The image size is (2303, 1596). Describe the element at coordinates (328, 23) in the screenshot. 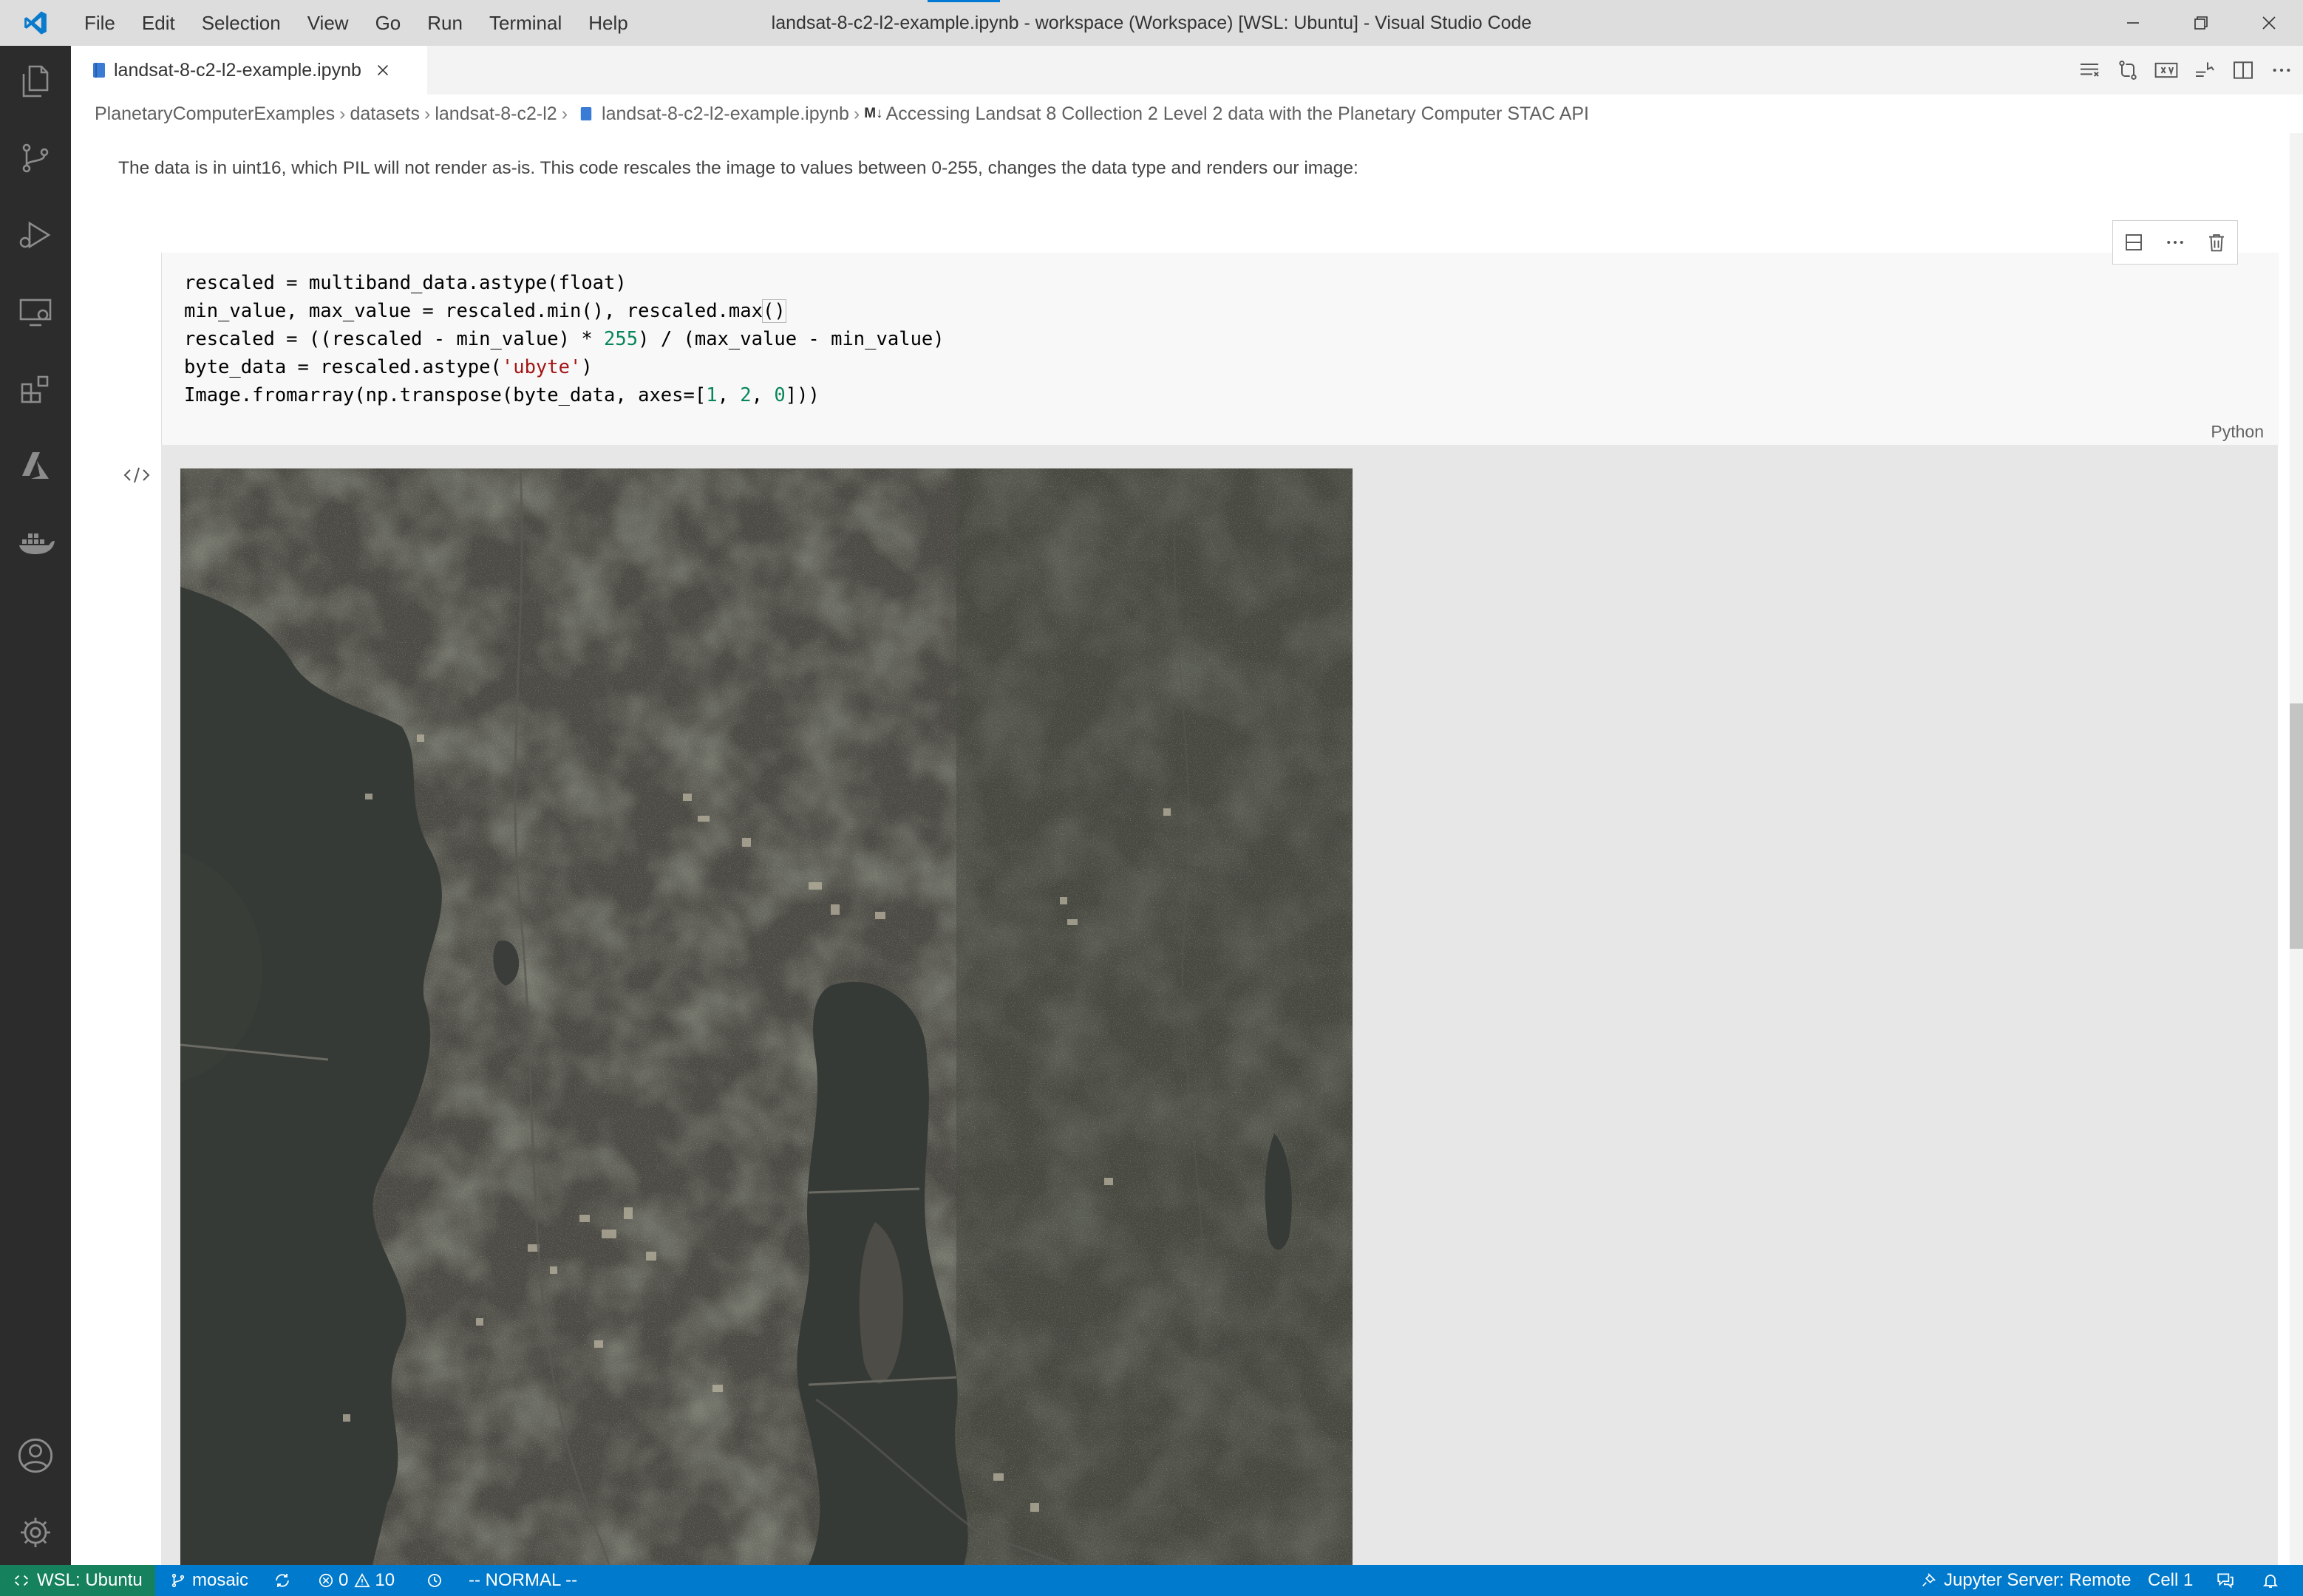

I see `menu-view: View` at that location.